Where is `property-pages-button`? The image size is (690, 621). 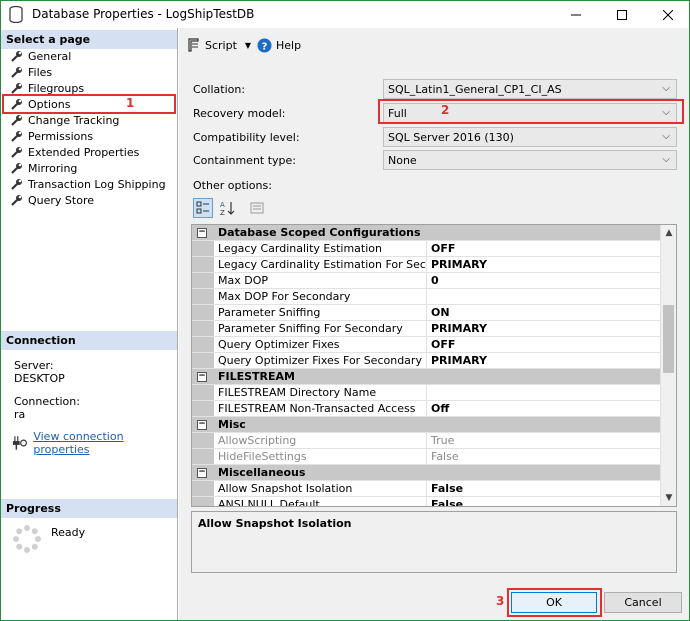 property-pages-button is located at coordinates (257, 208).